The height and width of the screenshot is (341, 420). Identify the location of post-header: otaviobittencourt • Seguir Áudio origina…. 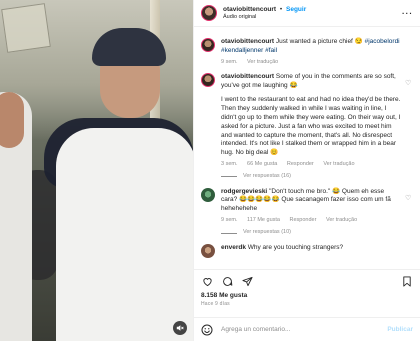
(307, 13).